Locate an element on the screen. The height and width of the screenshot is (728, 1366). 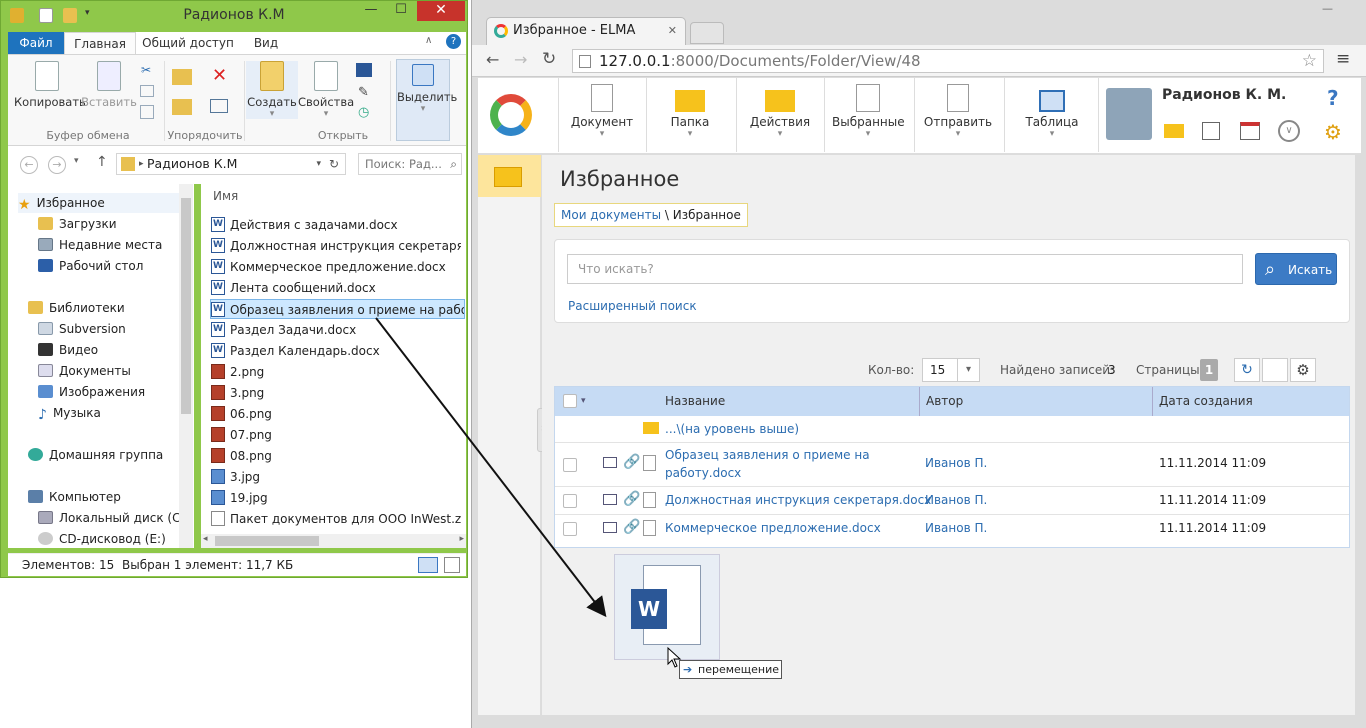
up-level-link: ...\(на уровень выше) is located at coordinates (732, 429).